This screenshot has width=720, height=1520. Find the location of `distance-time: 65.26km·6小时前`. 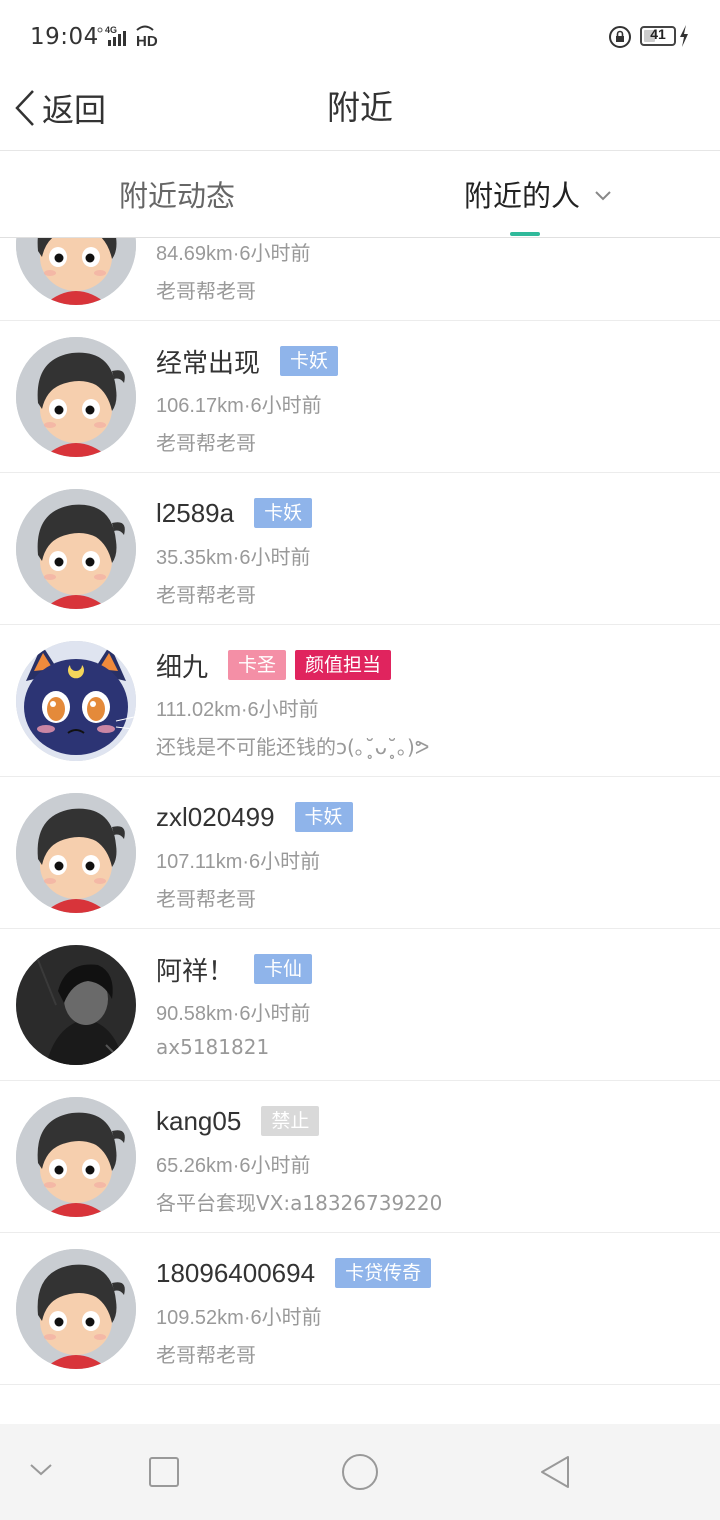

distance-time: 65.26km·6小时前 is located at coordinates (233, 1166).